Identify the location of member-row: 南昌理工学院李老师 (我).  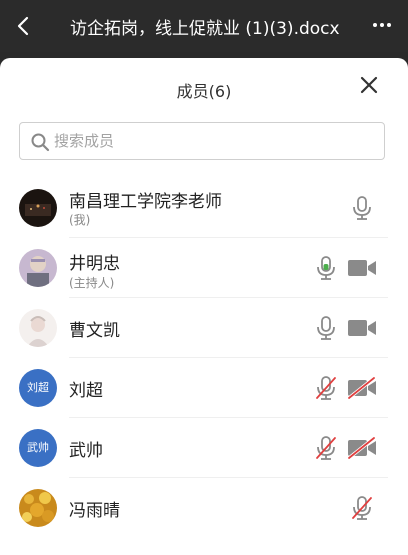
(204, 208).